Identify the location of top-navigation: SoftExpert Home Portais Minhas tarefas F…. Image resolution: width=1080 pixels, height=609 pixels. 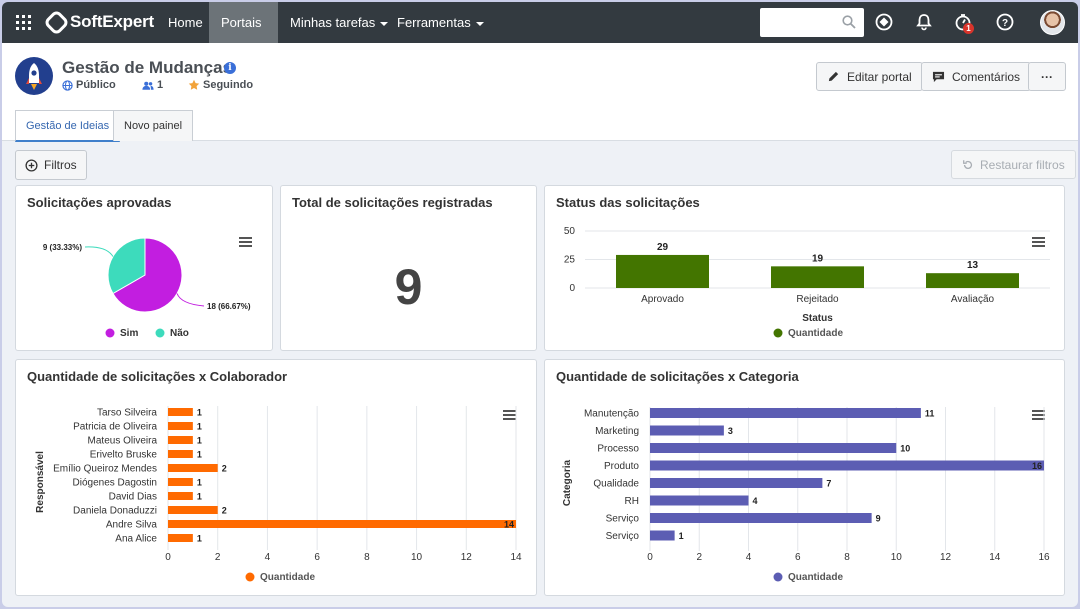
(540, 34).